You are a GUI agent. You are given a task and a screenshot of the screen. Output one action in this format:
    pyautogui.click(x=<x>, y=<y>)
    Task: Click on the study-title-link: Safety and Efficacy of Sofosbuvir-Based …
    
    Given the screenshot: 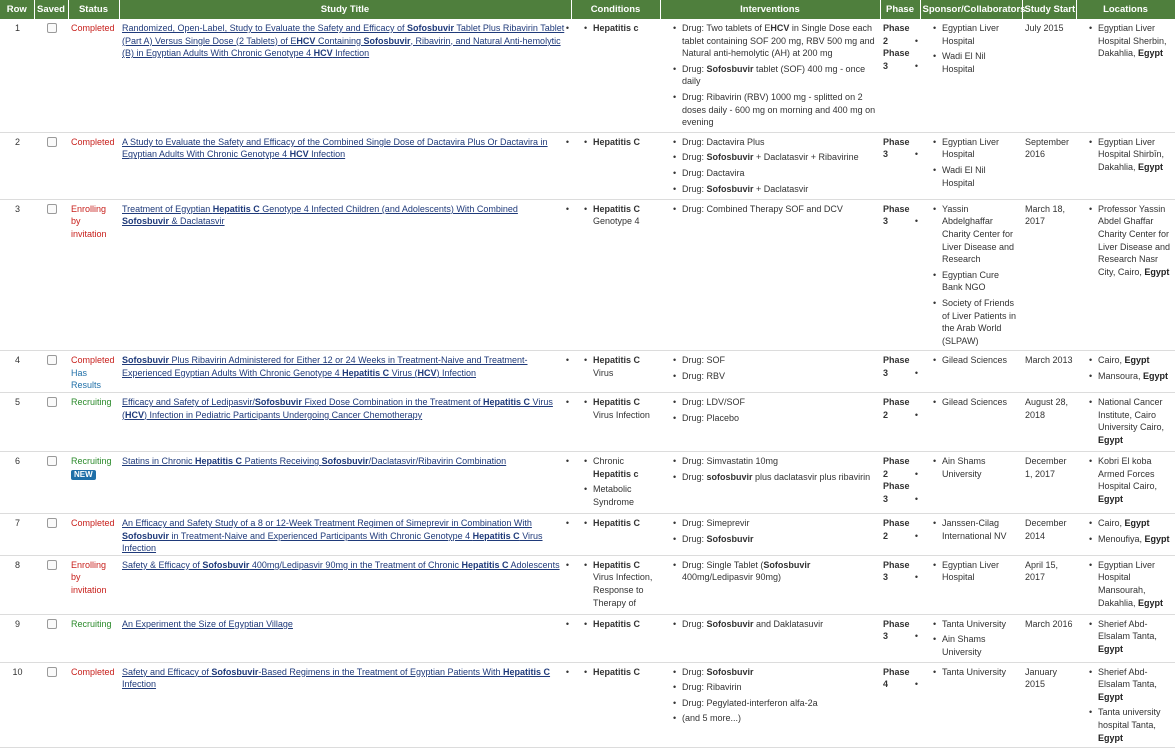 What is the action you would take?
    pyautogui.click(x=336, y=678)
    